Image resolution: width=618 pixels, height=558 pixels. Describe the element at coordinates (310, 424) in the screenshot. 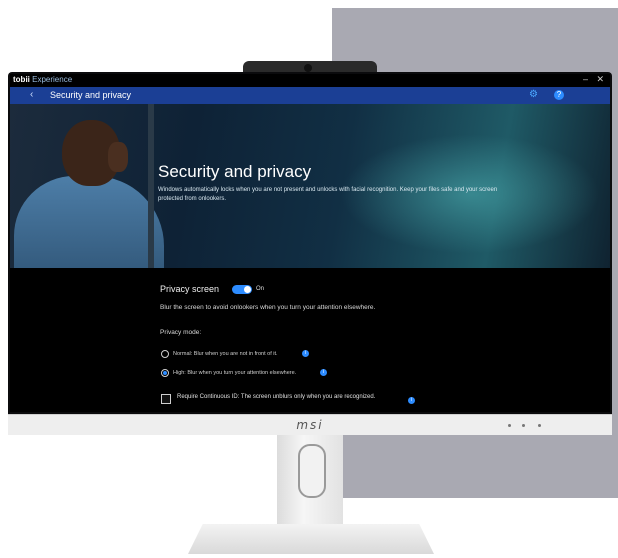

I see `monitor-chin: msi` at that location.